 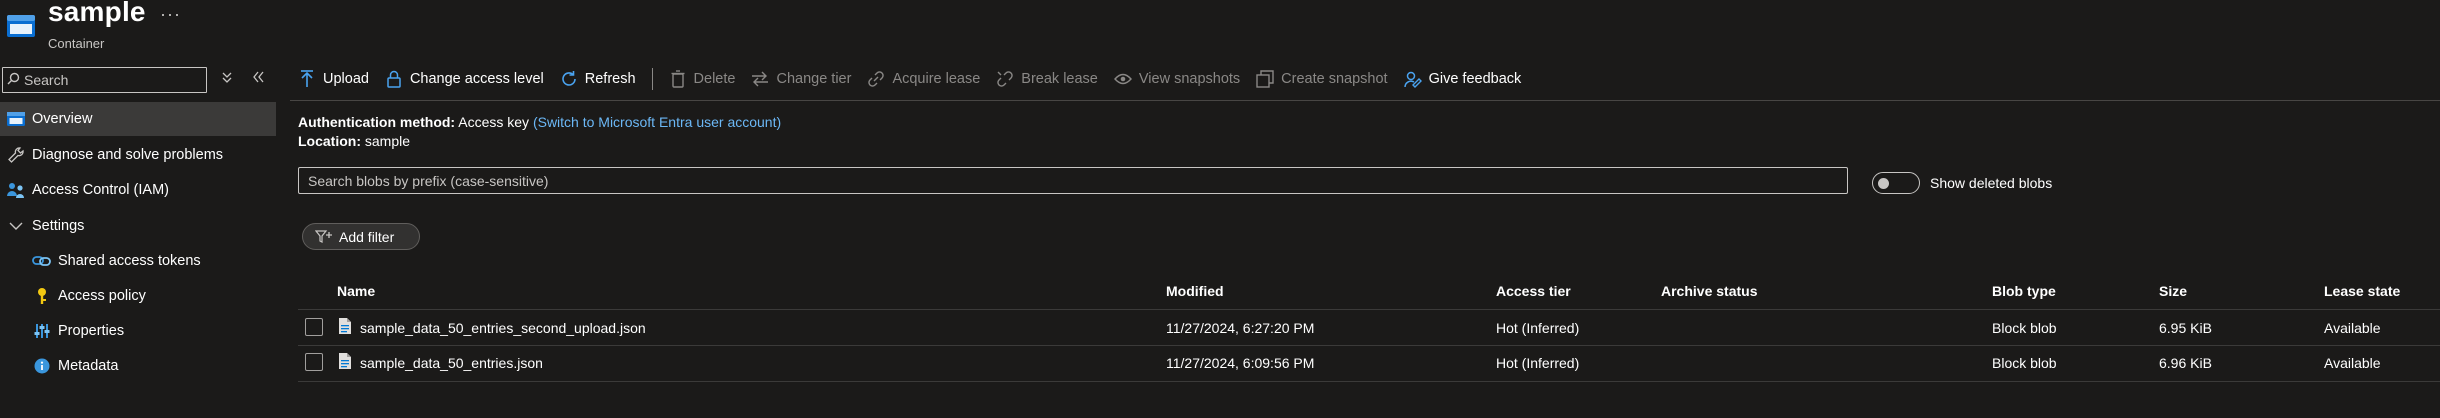 I want to click on lock-icon, so click(x=394, y=79).